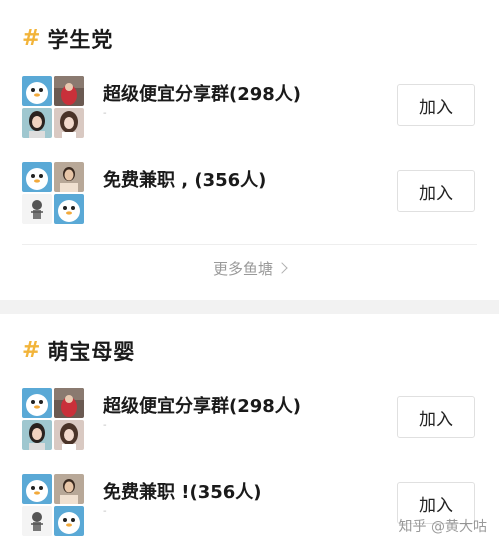  I want to click on more-ponds-link: 更多鱼塘, so click(249, 268).